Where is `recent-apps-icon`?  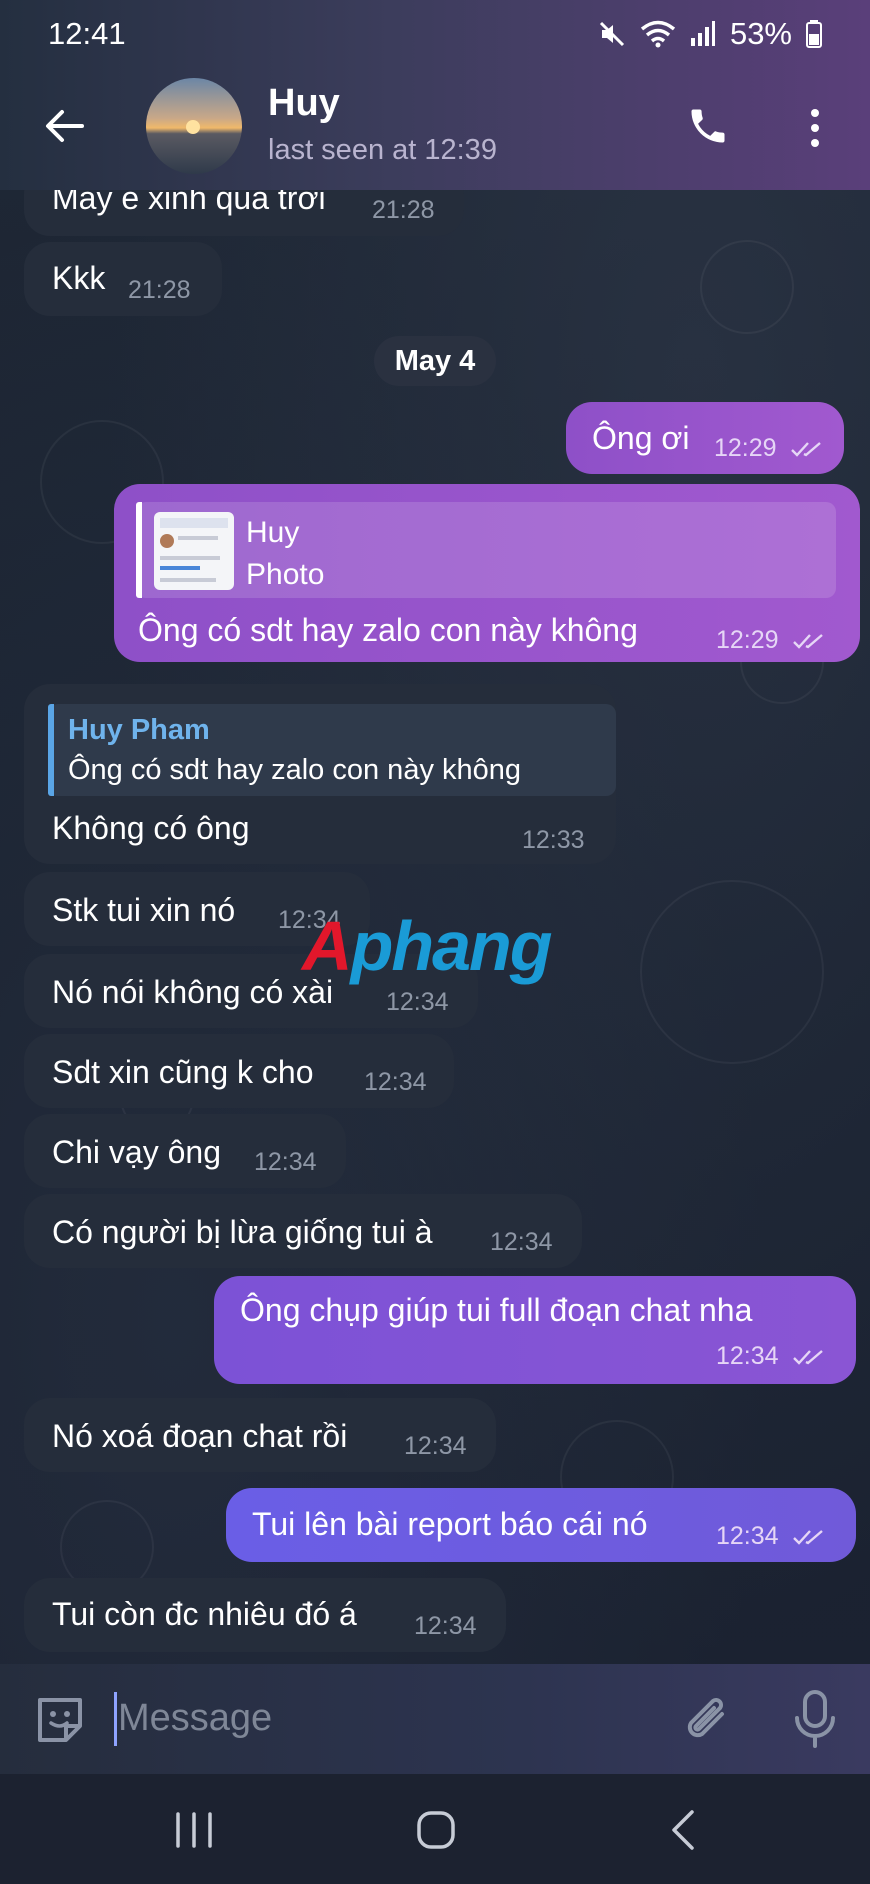 recent-apps-icon is located at coordinates (194, 1830).